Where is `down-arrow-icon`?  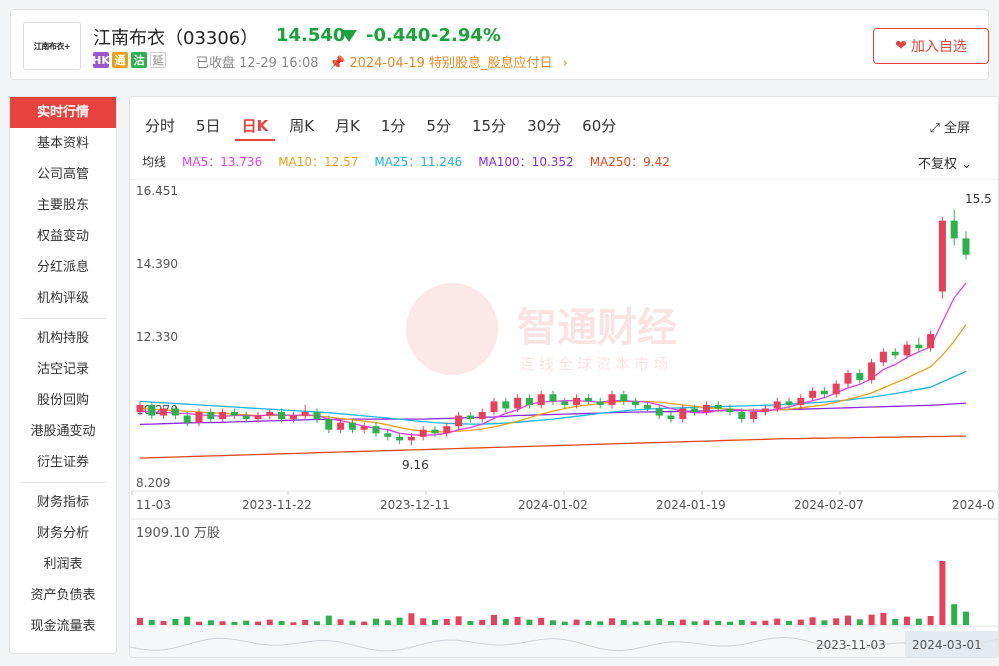
down-arrow-icon is located at coordinates (349, 36).